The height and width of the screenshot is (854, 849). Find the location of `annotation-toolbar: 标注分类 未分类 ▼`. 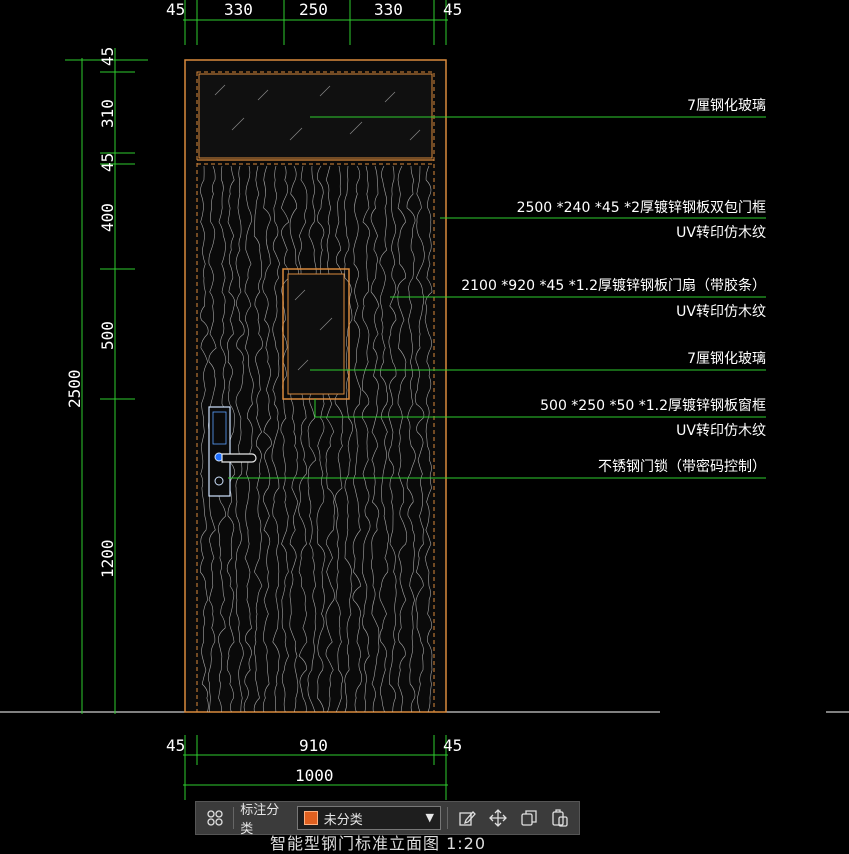

annotation-toolbar: 标注分类 未分类 ▼ is located at coordinates (387, 819).